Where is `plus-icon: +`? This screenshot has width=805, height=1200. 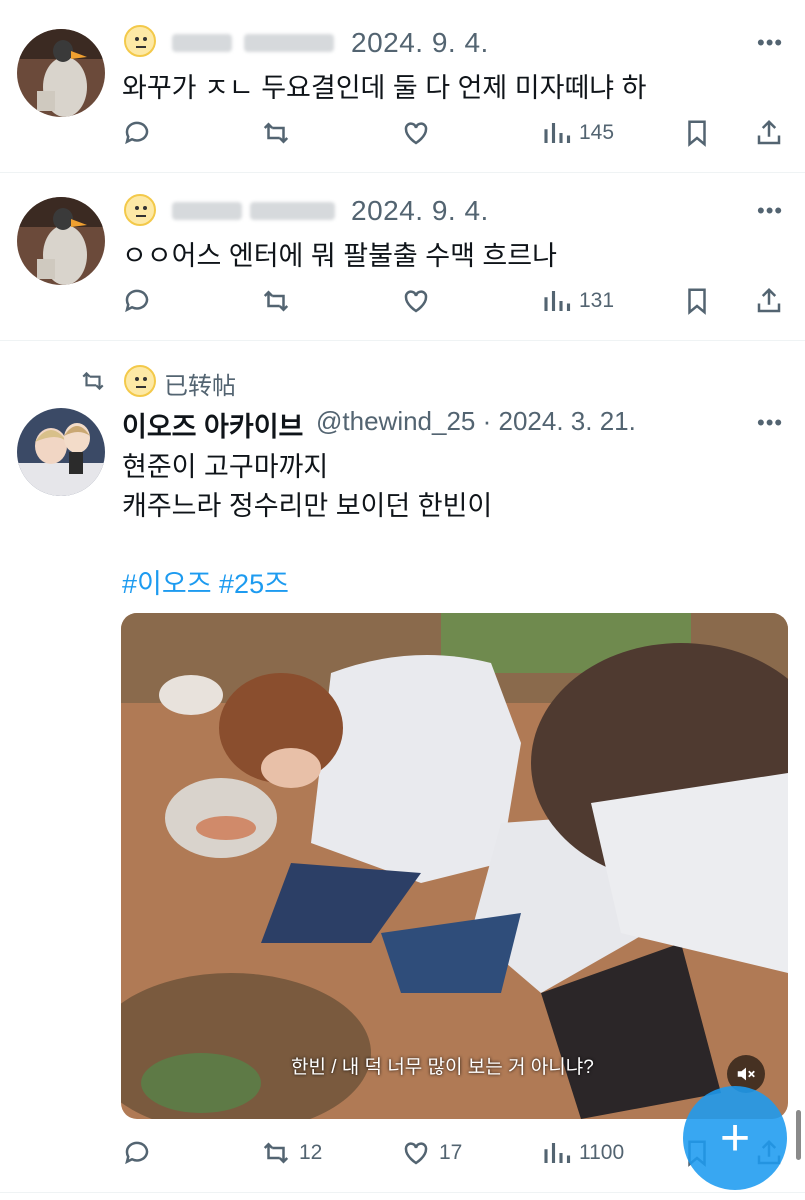 plus-icon: + is located at coordinates (735, 1138).